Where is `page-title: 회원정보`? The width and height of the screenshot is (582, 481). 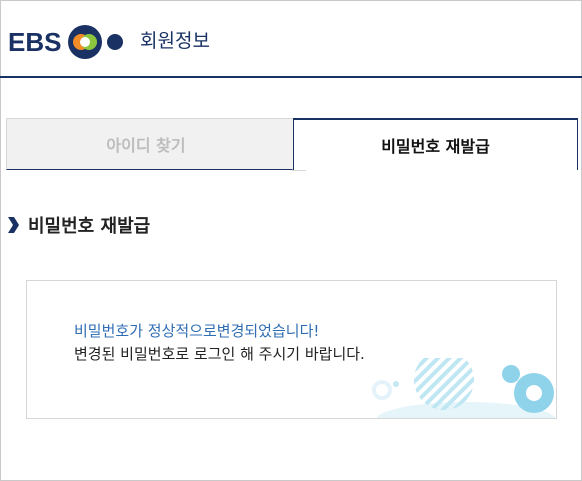 page-title: 회원정보 is located at coordinates (175, 41).